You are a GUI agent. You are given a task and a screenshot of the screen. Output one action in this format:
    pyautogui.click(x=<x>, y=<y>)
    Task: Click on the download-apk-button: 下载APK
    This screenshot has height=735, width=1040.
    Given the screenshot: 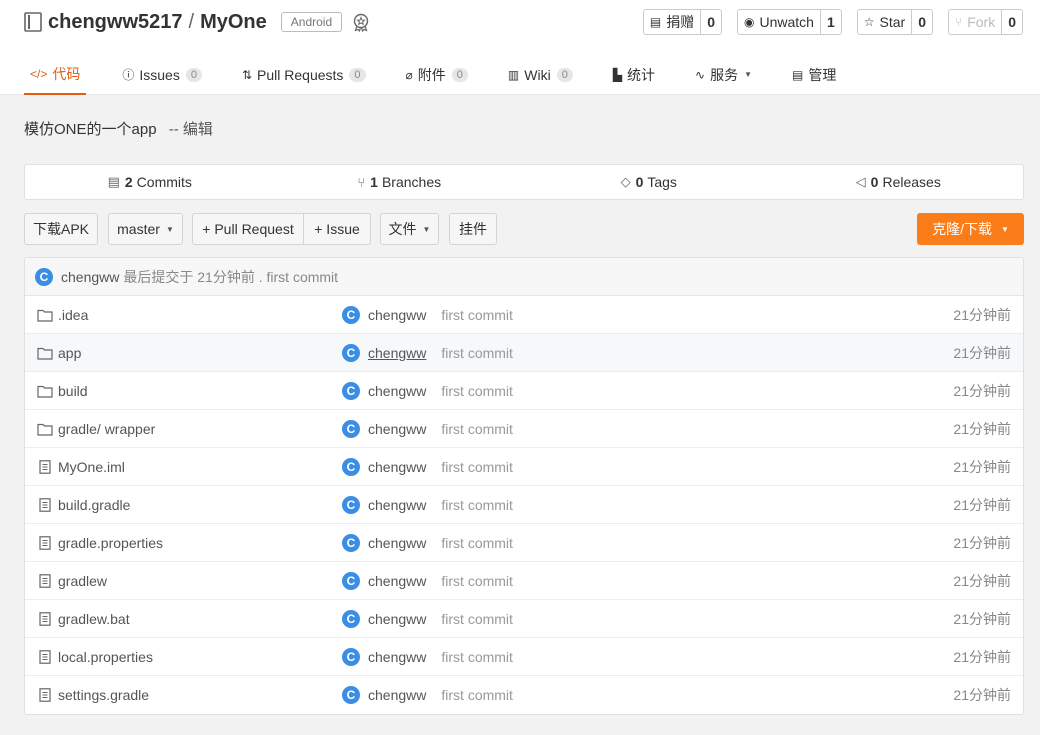 What is the action you would take?
    pyautogui.click(x=61, y=229)
    